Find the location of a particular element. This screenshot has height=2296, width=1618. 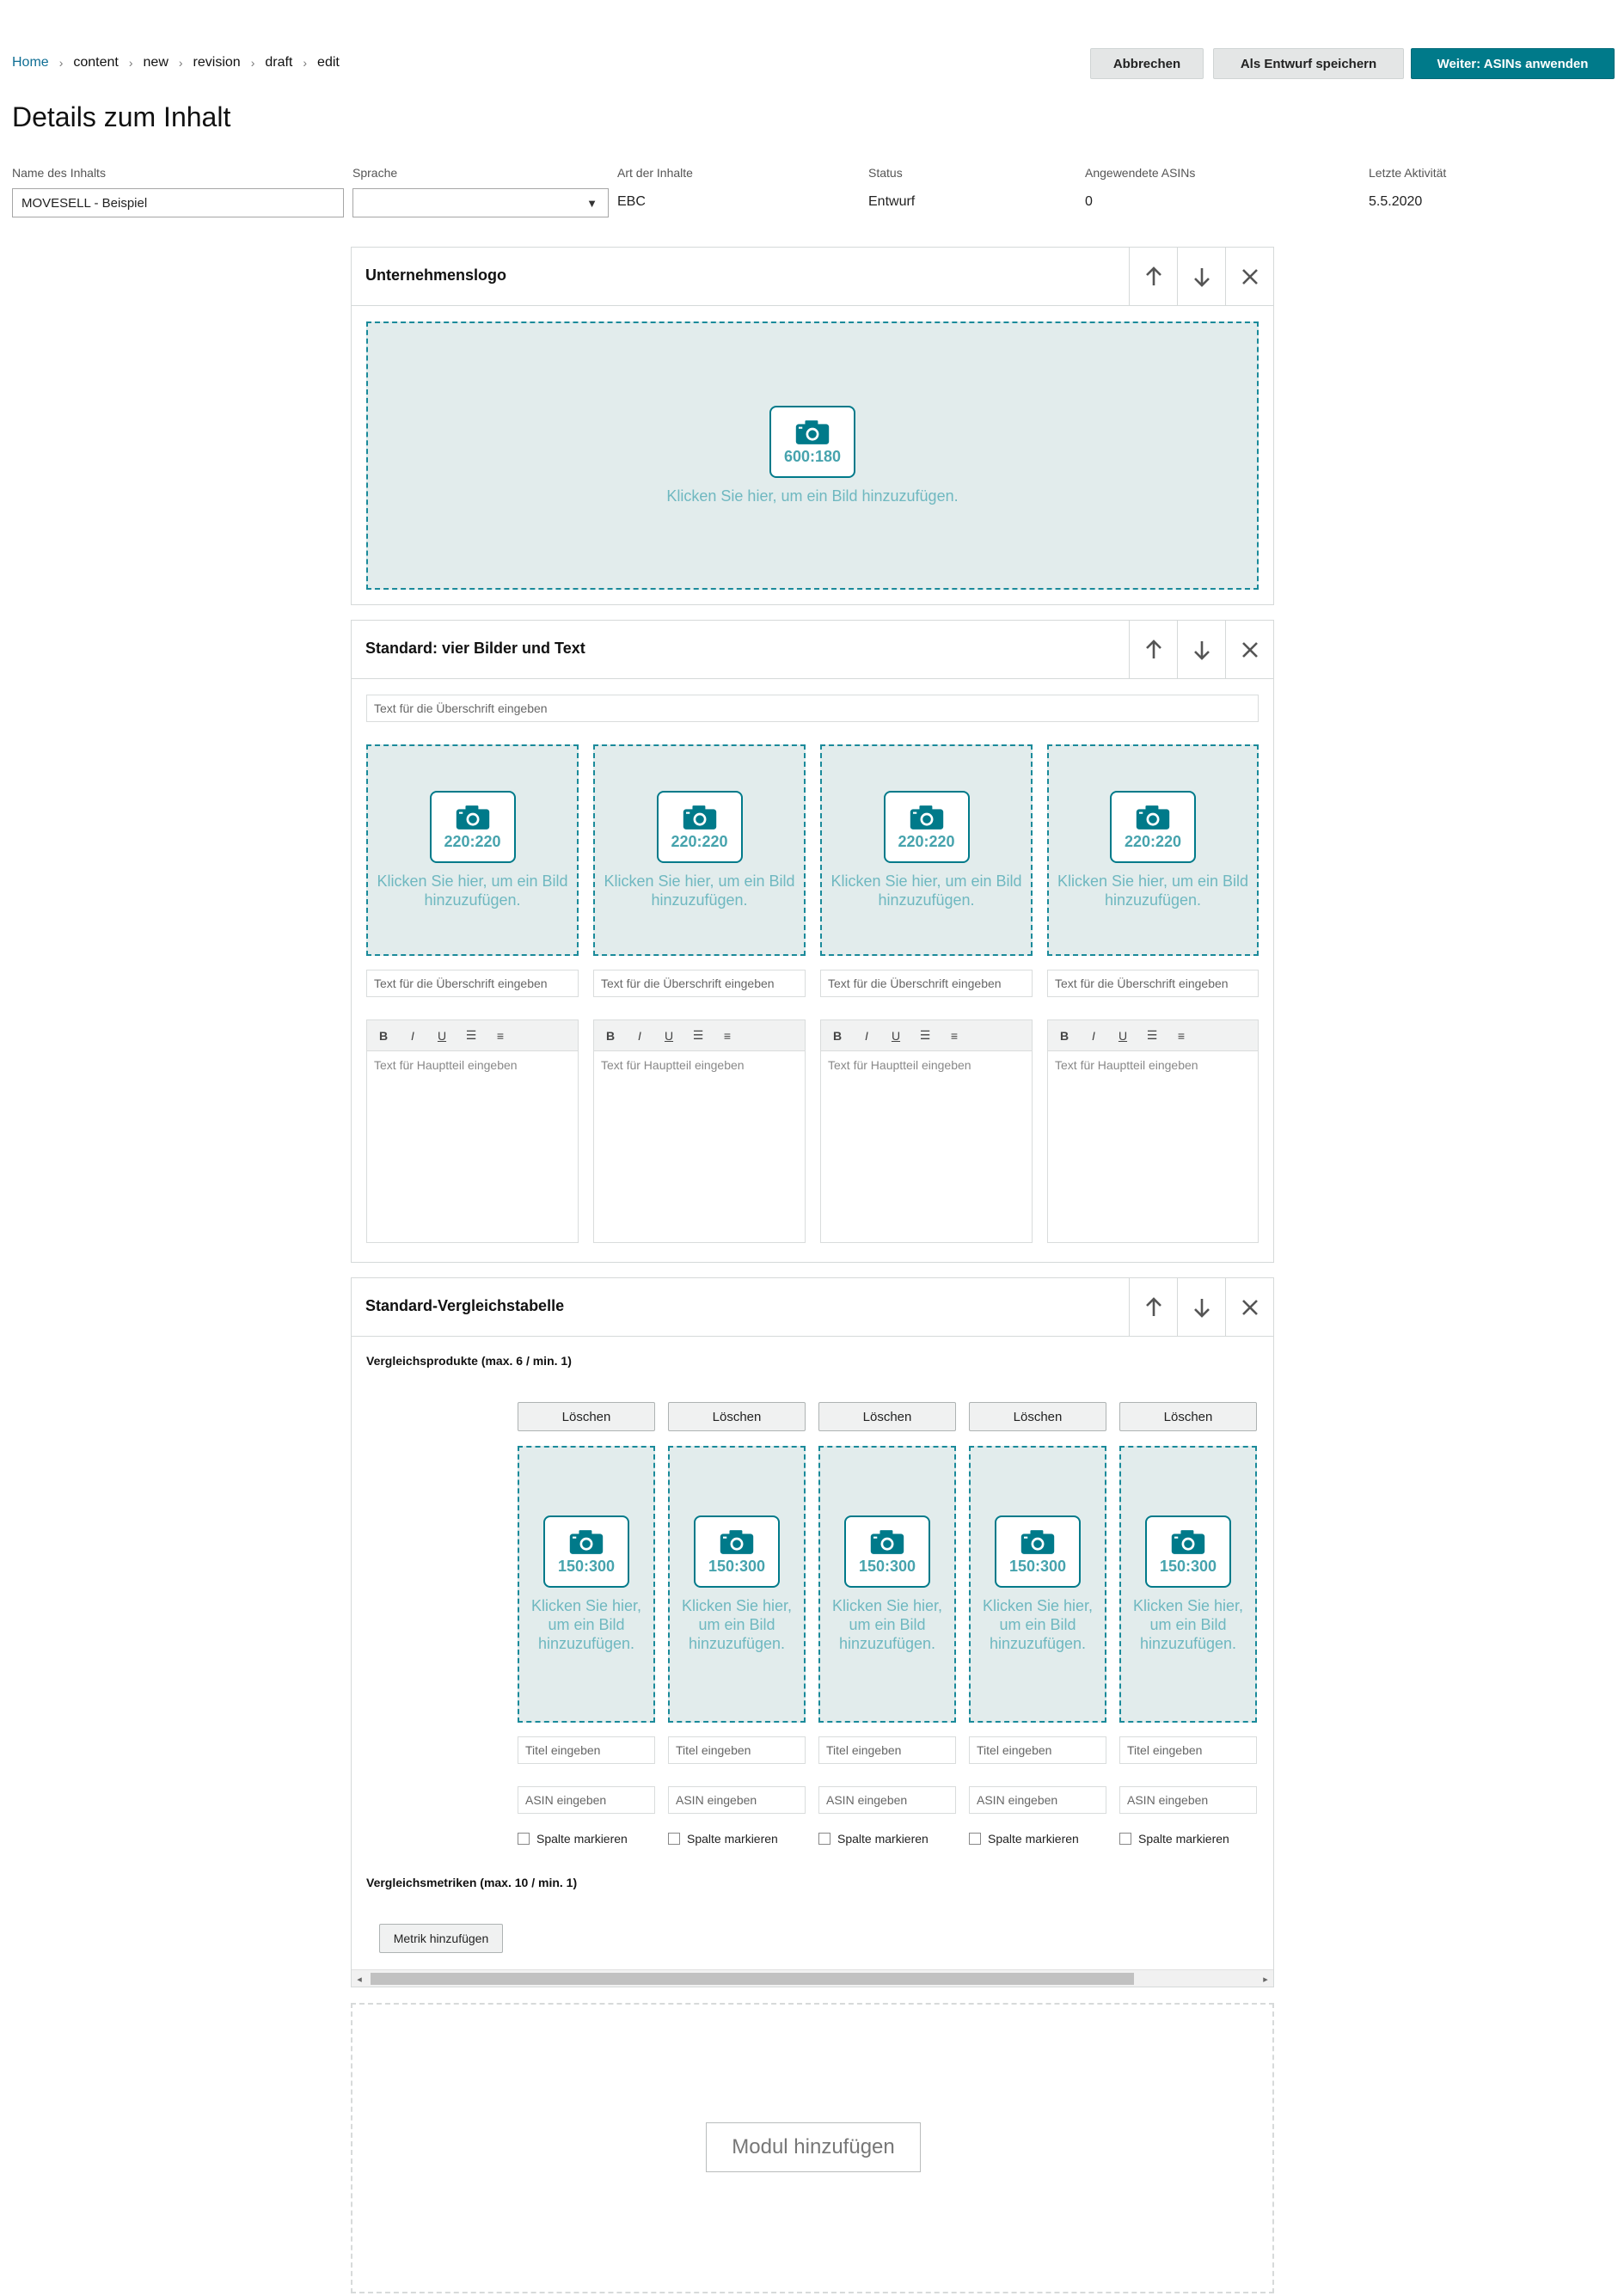

product-title-input-4: Titel eingeben is located at coordinates (1037, 1750).